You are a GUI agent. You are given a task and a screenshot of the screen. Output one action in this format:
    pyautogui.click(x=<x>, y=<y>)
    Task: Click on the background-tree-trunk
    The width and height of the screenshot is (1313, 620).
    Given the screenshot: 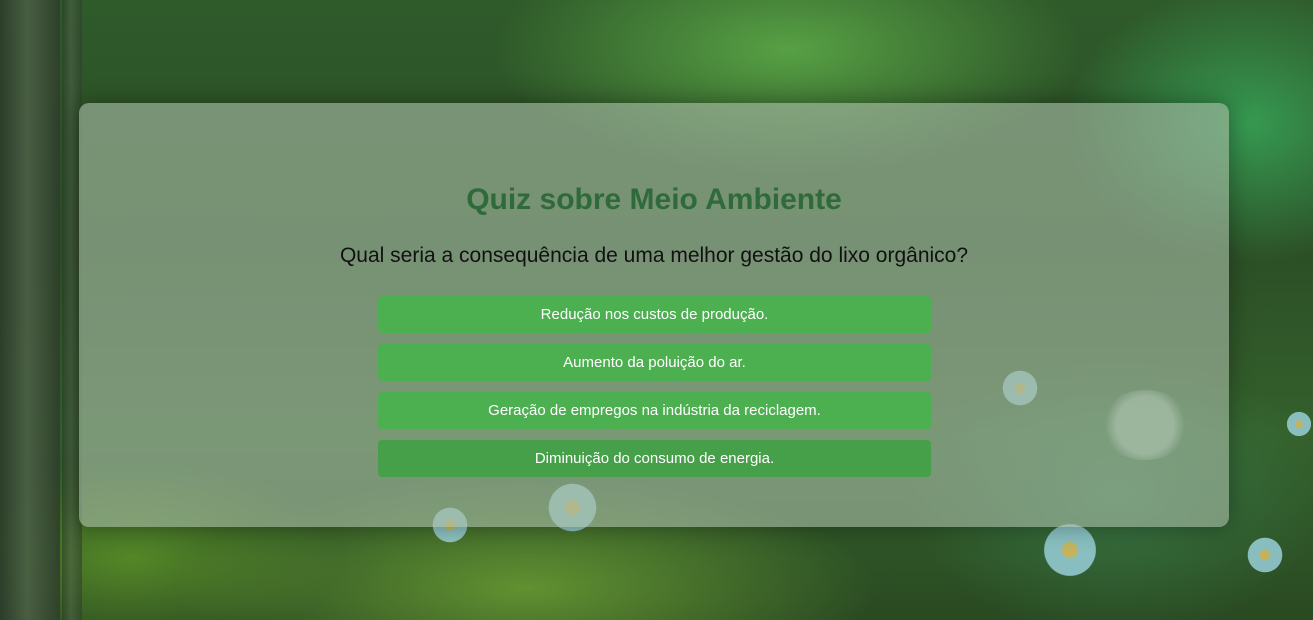 What is the action you would take?
    pyautogui.click(x=30, y=310)
    